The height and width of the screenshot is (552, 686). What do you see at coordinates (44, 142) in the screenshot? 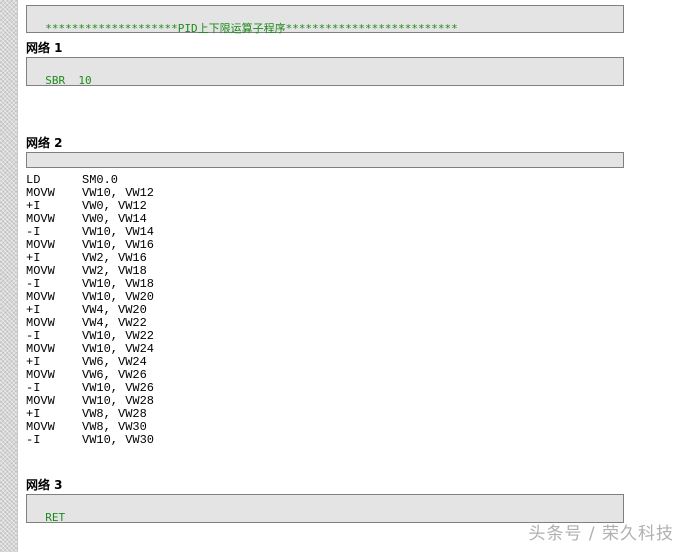
I see `network-2-title: 网络 2` at bounding box center [44, 142].